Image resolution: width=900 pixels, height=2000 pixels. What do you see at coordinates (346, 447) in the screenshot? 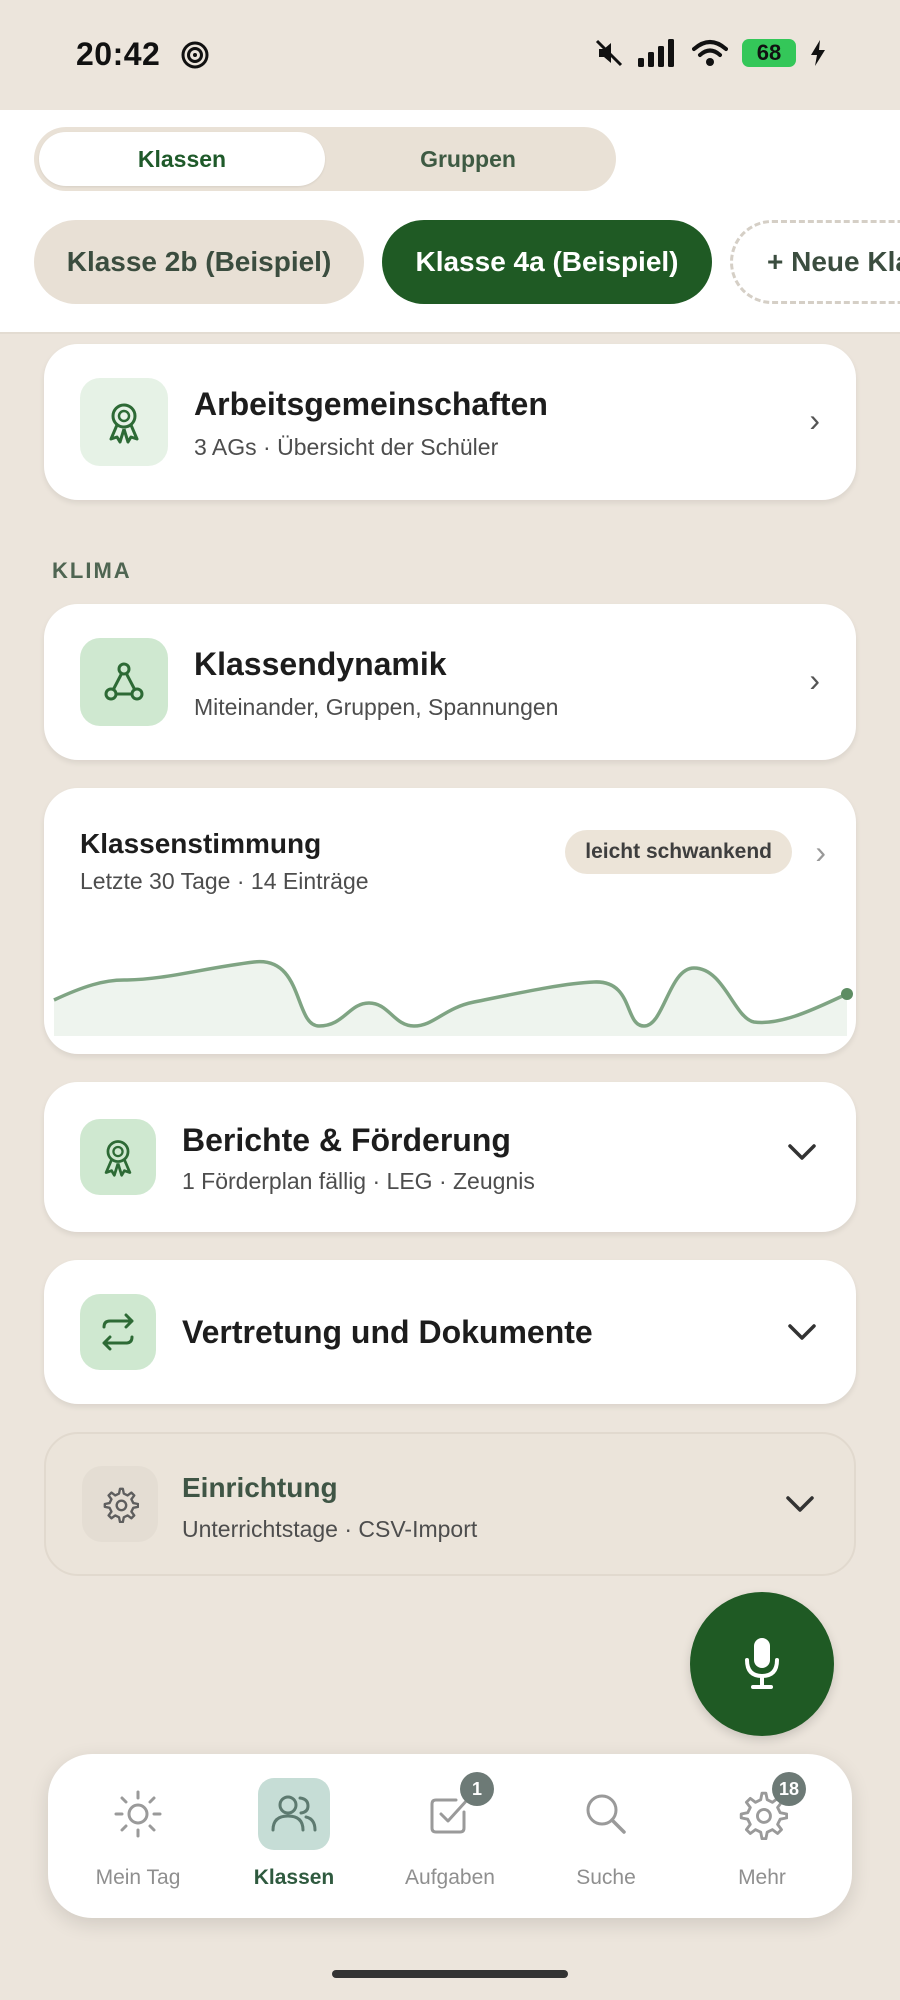
I see `card-subtitle: 3 AGs · Übersicht der Schüler` at bounding box center [346, 447].